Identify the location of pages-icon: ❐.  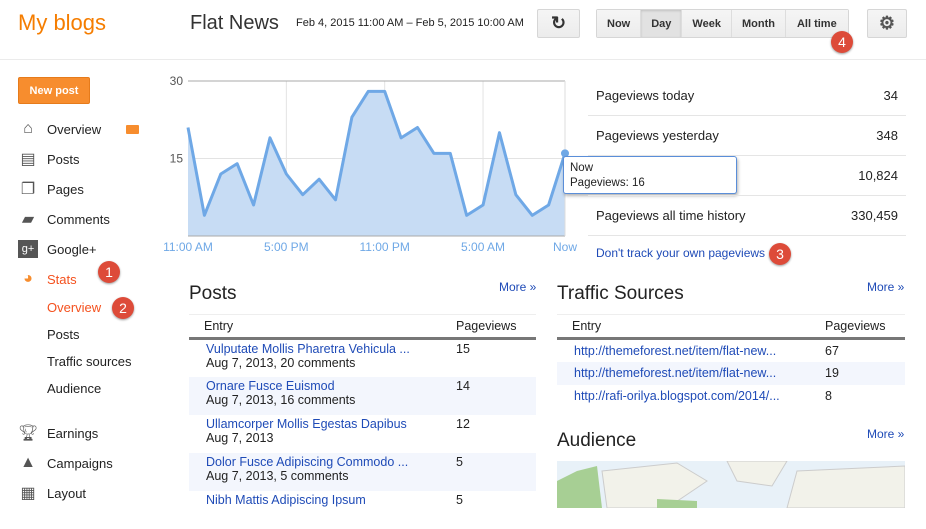
(28, 189).